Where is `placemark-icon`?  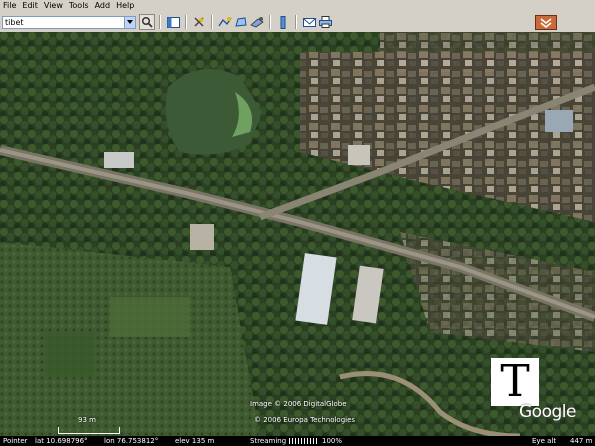 placemark-icon is located at coordinates (199, 22).